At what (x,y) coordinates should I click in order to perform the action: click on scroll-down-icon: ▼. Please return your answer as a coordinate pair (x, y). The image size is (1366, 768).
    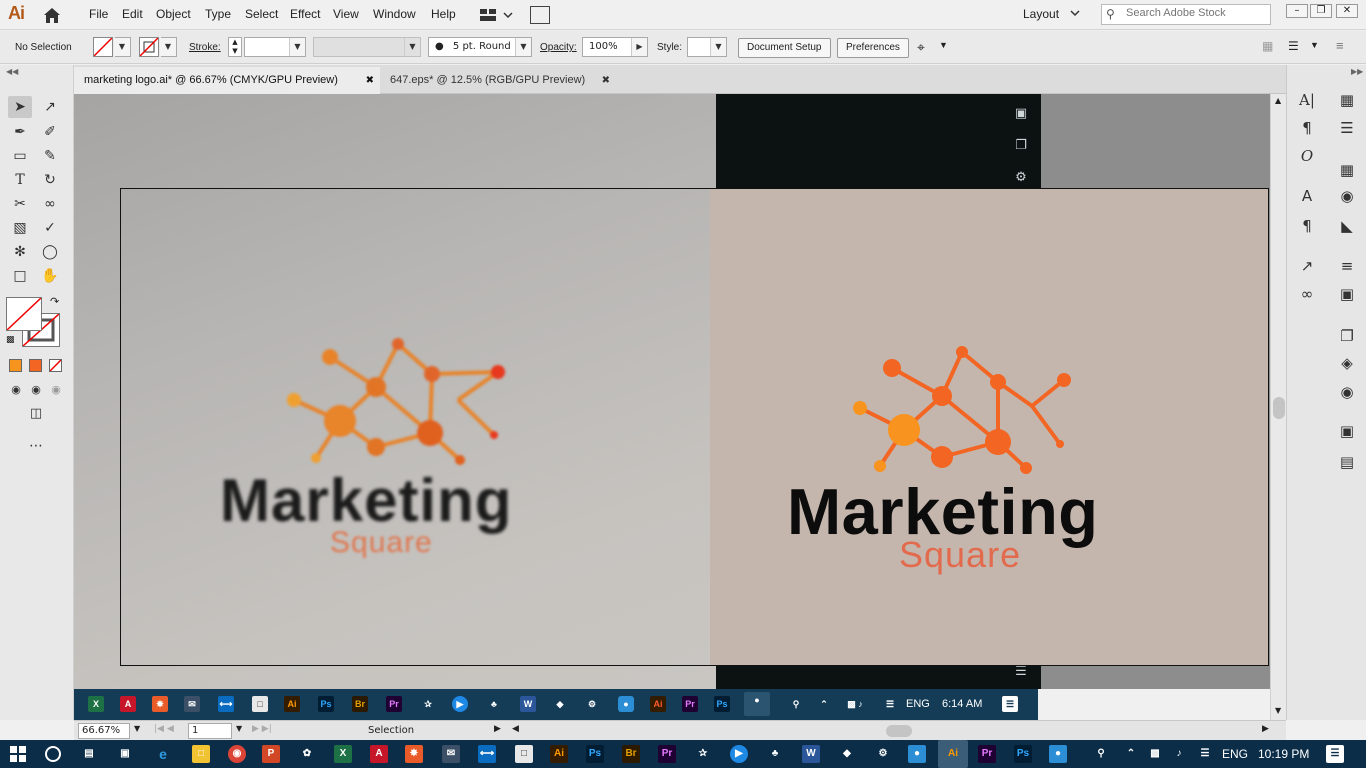
    Looking at the image, I should click on (1278, 710).